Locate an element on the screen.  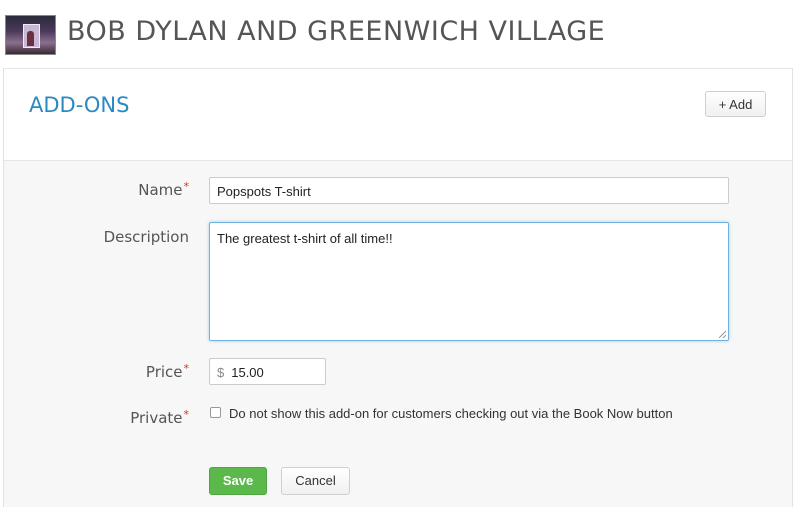
description-text: The greatest t-shirt of all time!! is located at coordinates (305, 238).